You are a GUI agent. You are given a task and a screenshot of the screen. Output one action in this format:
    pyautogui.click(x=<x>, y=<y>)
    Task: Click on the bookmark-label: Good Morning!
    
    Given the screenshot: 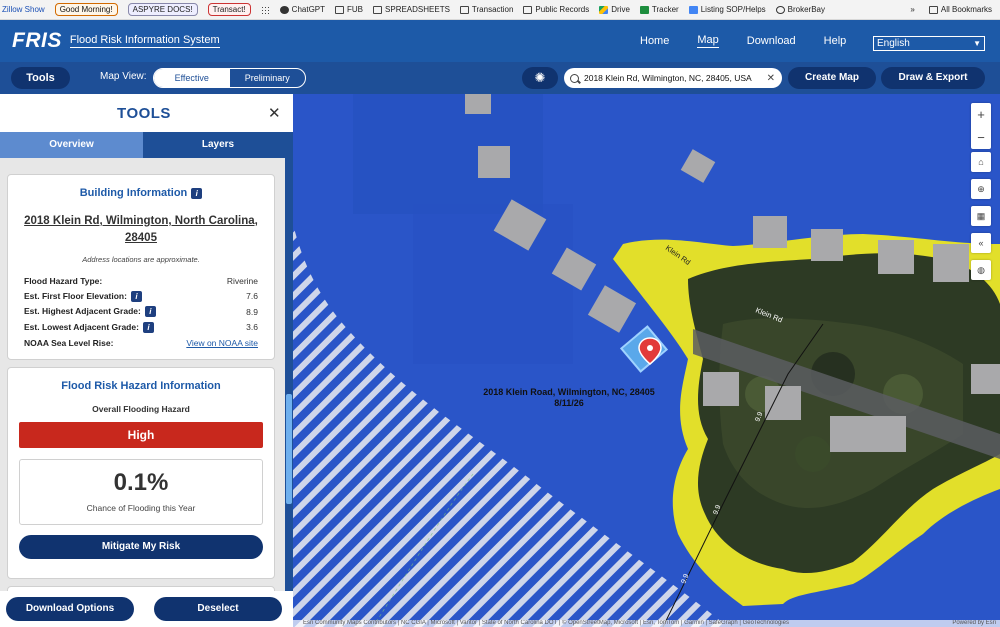 What is the action you would take?
    pyautogui.click(x=86, y=9)
    